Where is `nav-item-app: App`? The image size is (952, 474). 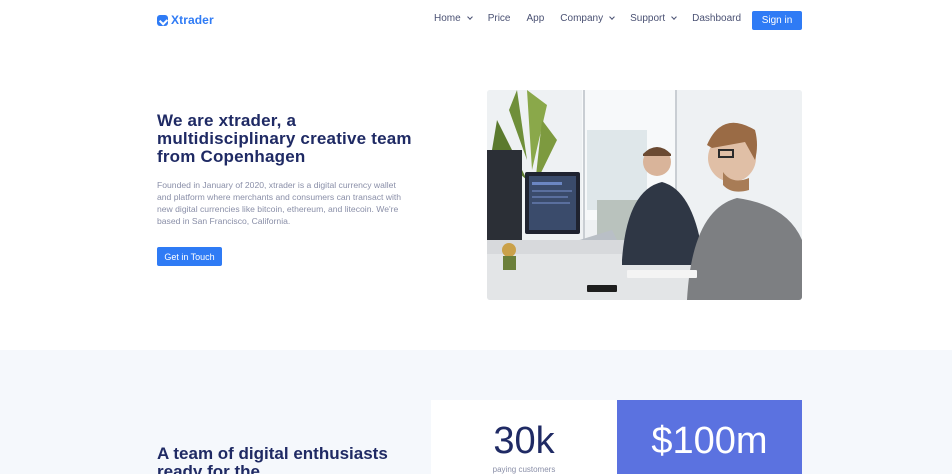
nav-item-app: App is located at coordinates (535, 18).